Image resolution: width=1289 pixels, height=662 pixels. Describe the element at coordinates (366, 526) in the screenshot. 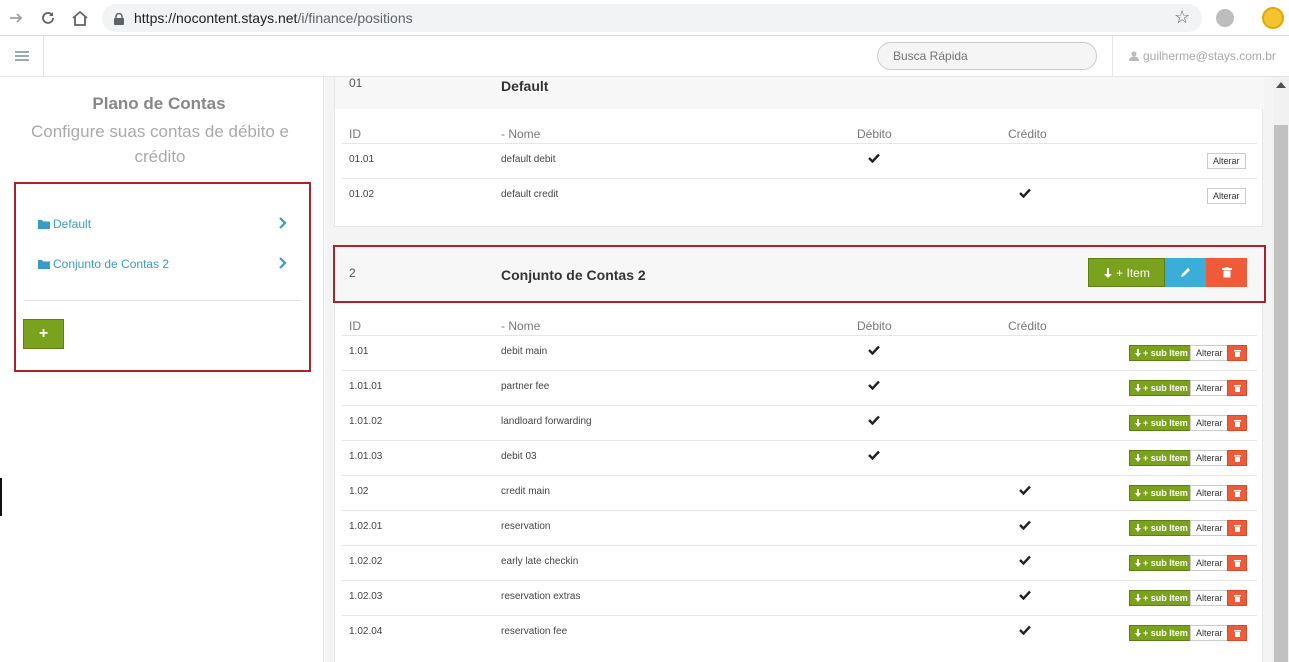

I see `row-id: 1.02.01` at that location.